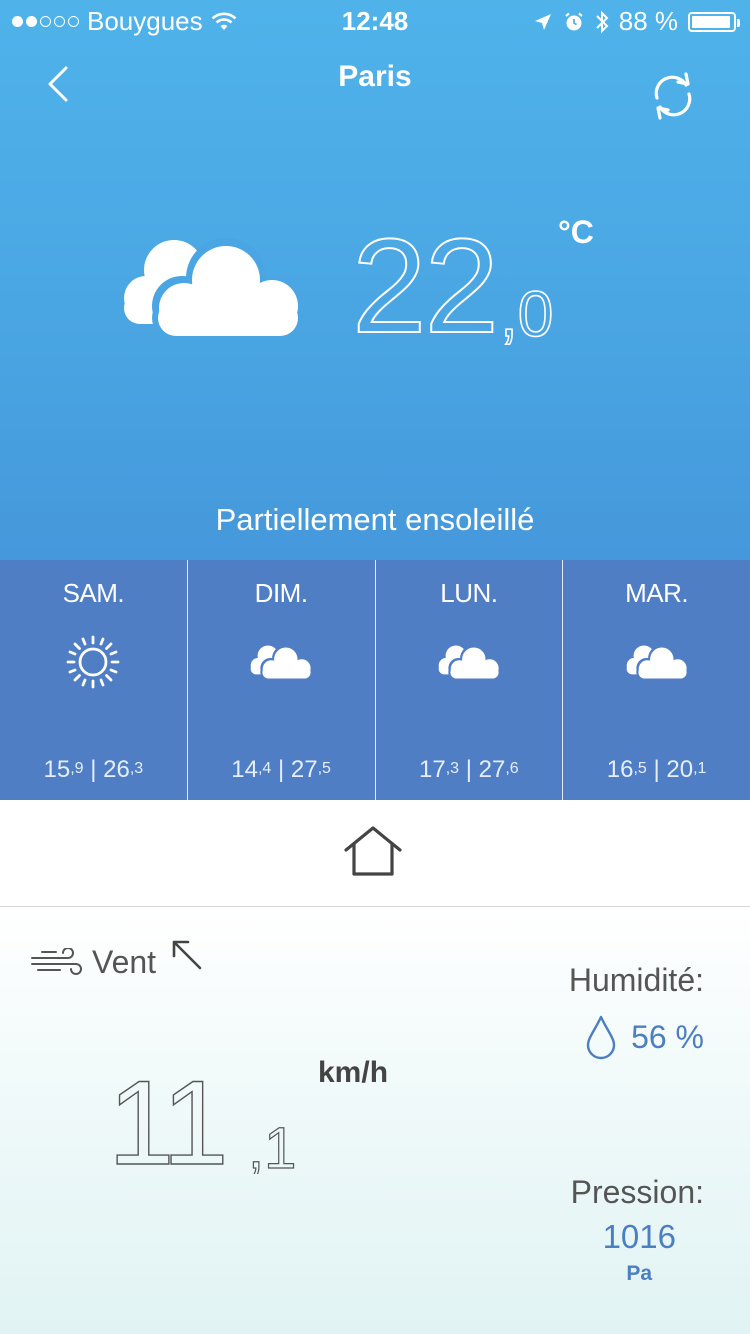  What do you see at coordinates (375, 20) in the screenshot?
I see `status-bar: Bouygues 12:48 88 %` at bounding box center [375, 20].